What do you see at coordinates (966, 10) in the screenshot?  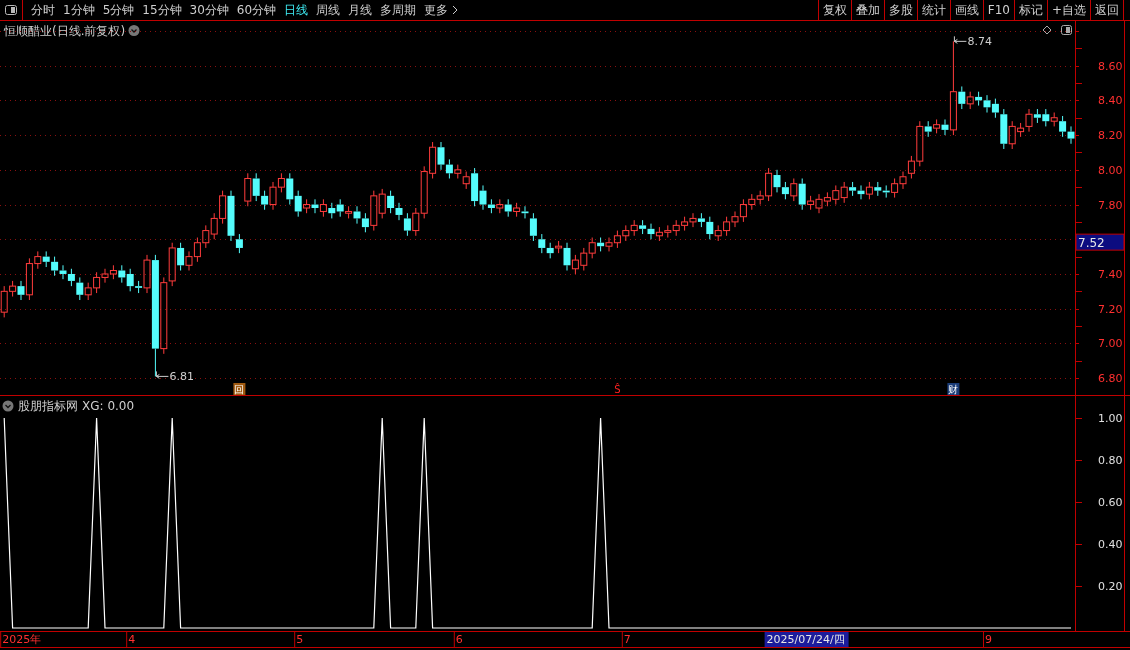 I see `toolbar-button: 画线` at bounding box center [966, 10].